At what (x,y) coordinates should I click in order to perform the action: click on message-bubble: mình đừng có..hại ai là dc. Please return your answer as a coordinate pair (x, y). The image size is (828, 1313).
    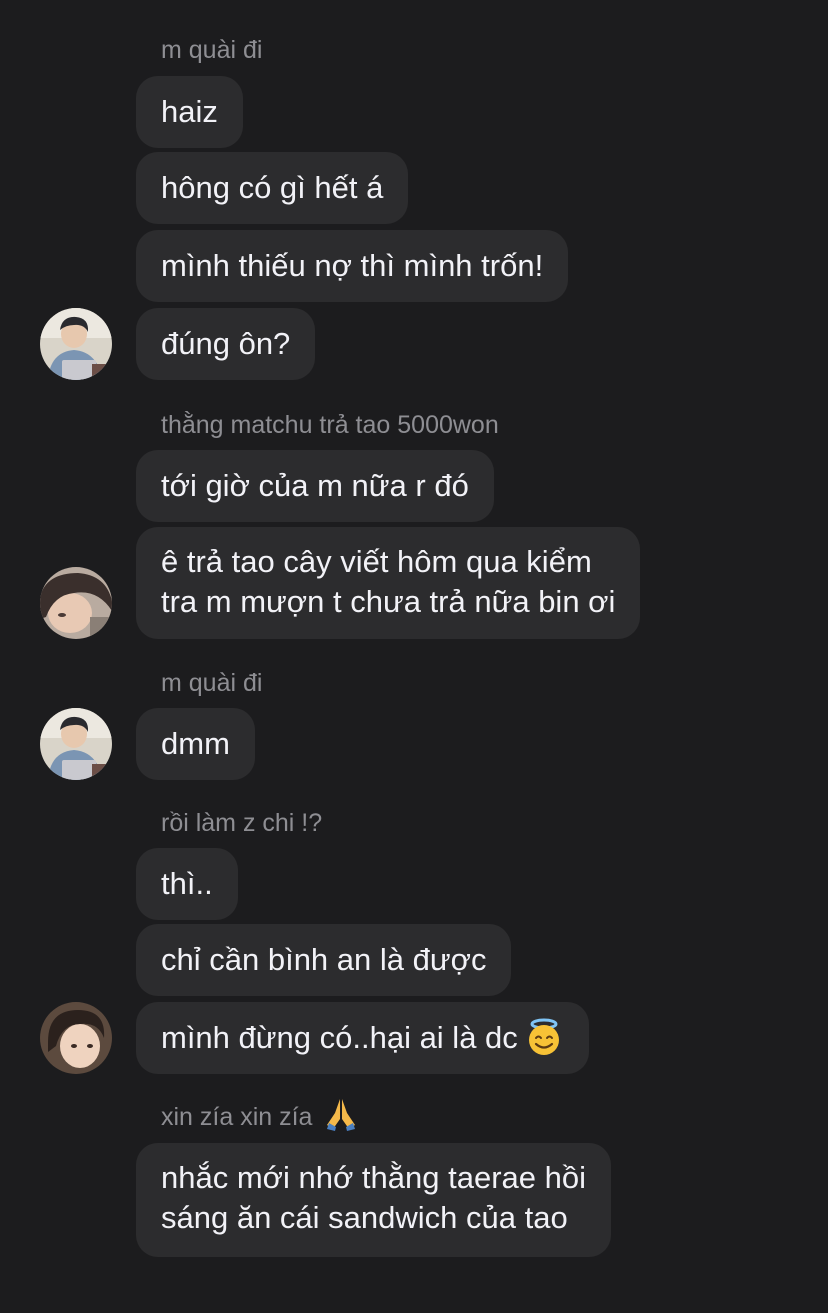
    Looking at the image, I should click on (362, 1038).